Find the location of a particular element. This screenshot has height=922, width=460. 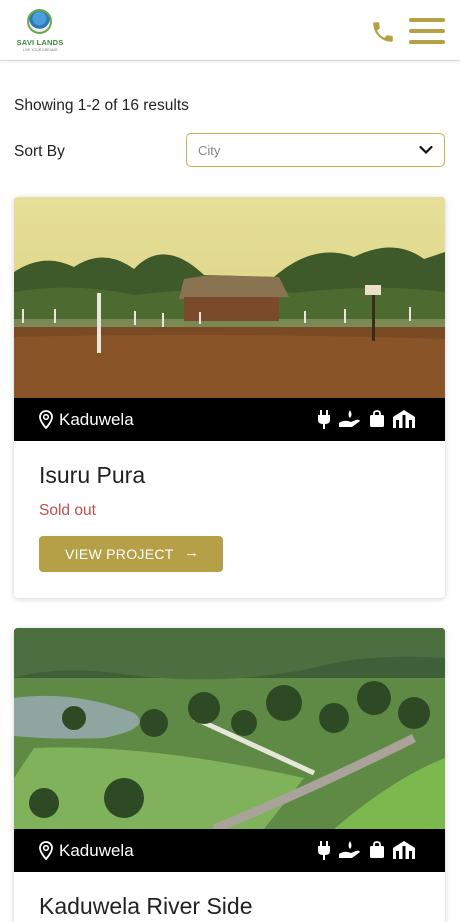

sort-by-label: Sort By is located at coordinates (39, 151).